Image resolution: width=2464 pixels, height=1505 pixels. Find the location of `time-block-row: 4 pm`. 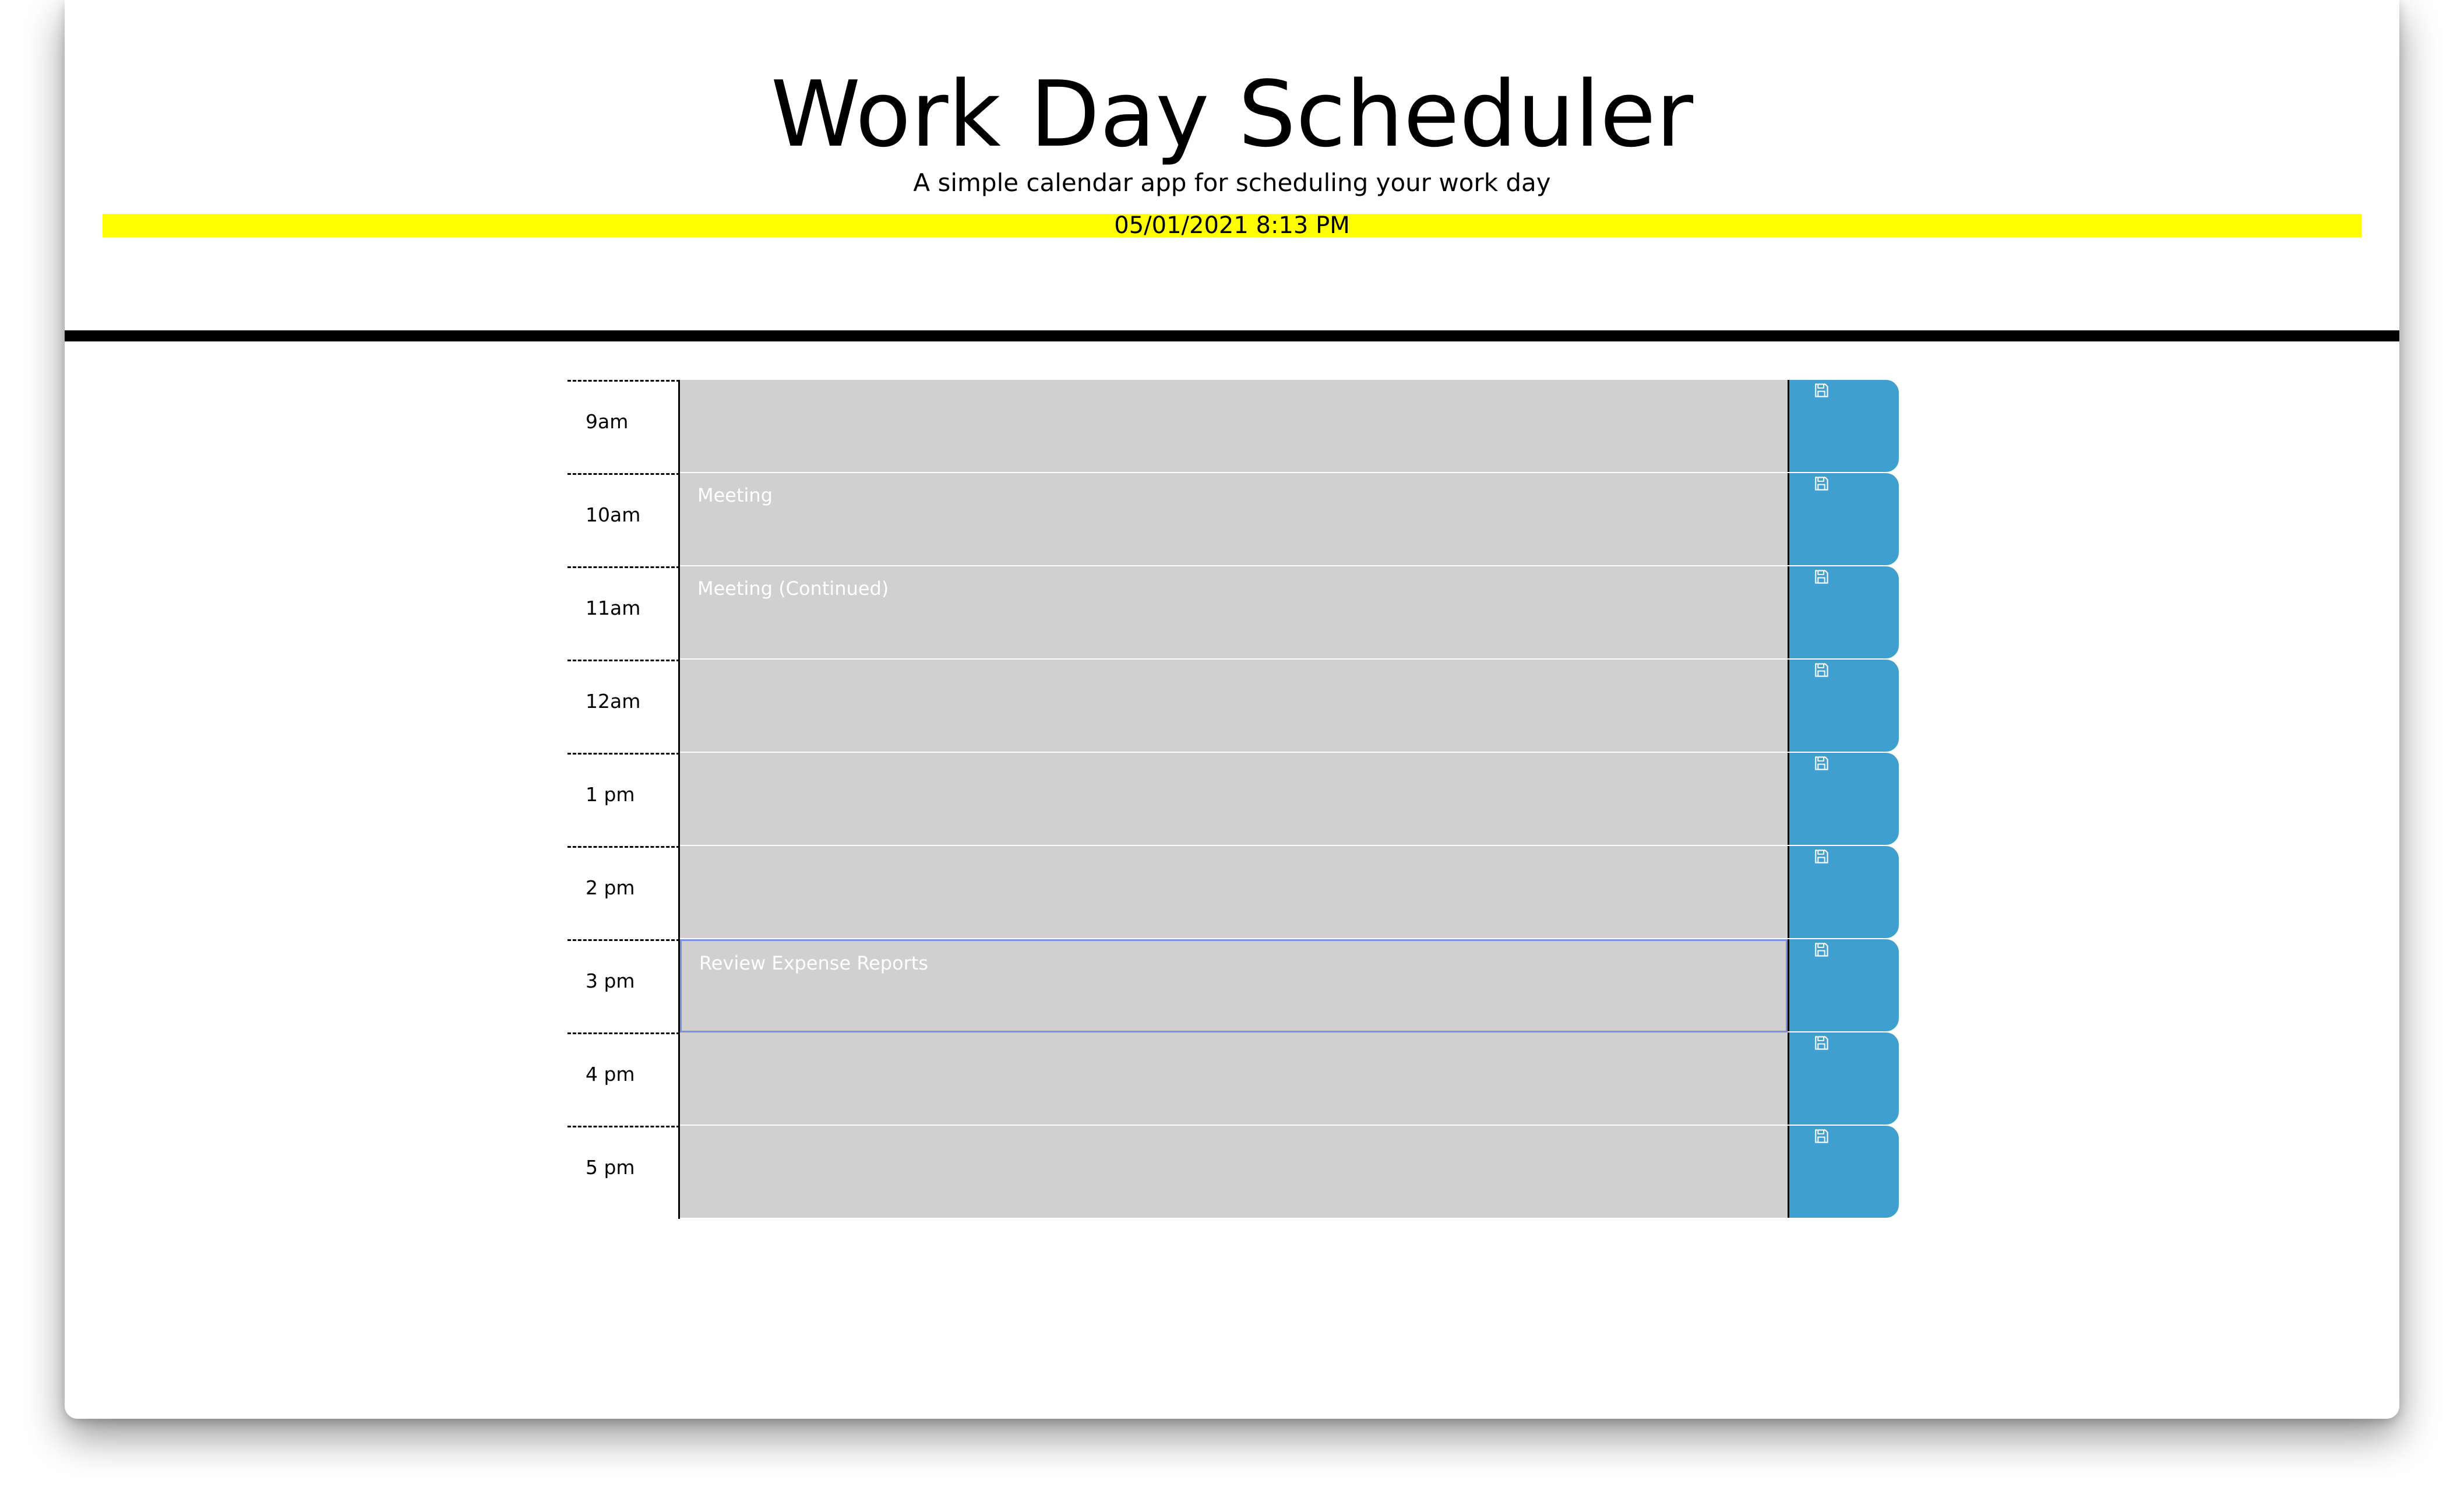

time-block-row: 4 pm is located at coordinates (1264, 1079).